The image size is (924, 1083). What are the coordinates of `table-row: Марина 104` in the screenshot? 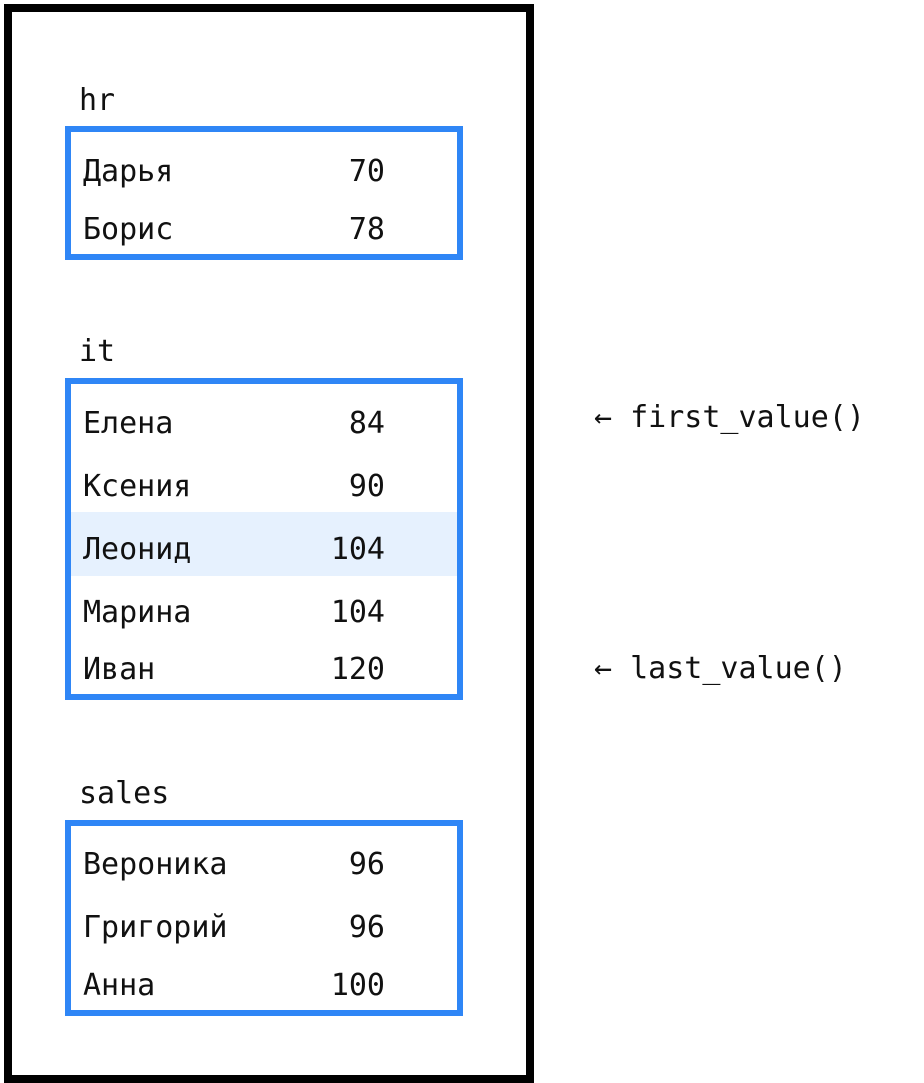 It's located at (264, 610).